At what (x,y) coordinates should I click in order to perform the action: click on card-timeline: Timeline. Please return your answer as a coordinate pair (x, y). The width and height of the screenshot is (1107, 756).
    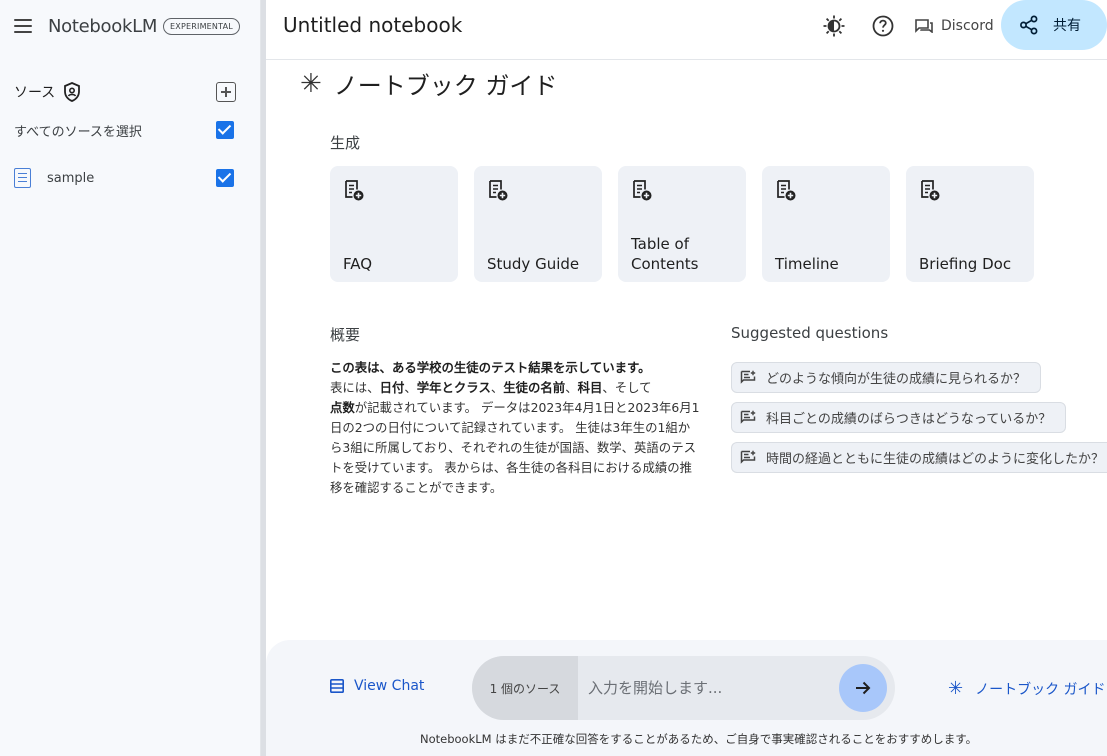
    Looking at the image, I should click on (826, 224).